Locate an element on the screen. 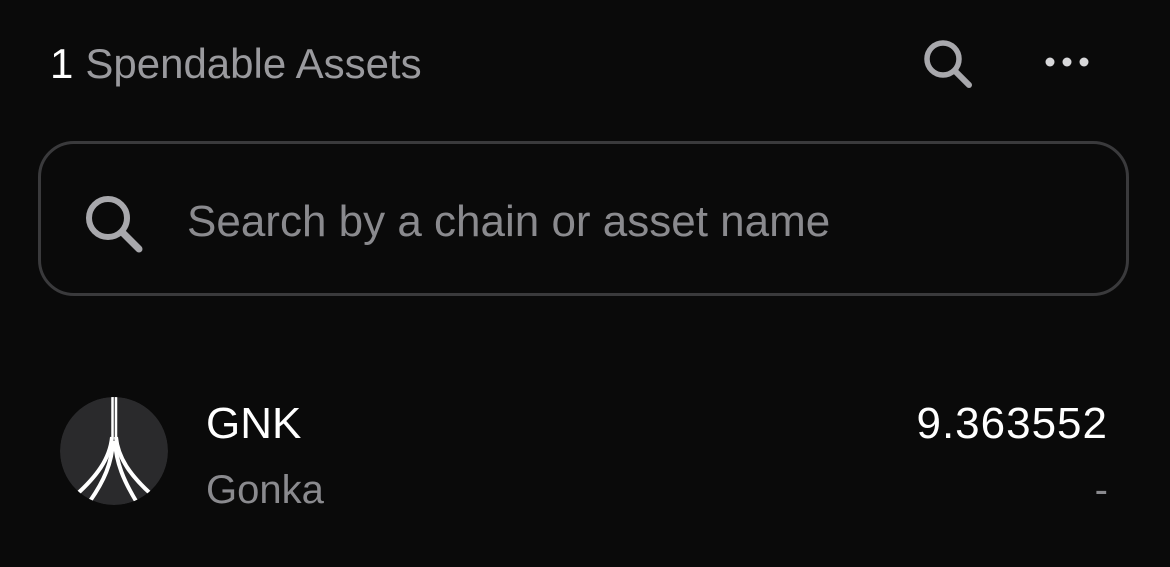 The image size is (1170, 567). asset-balance: 9.363552 is located at coordinates (1012, 423).